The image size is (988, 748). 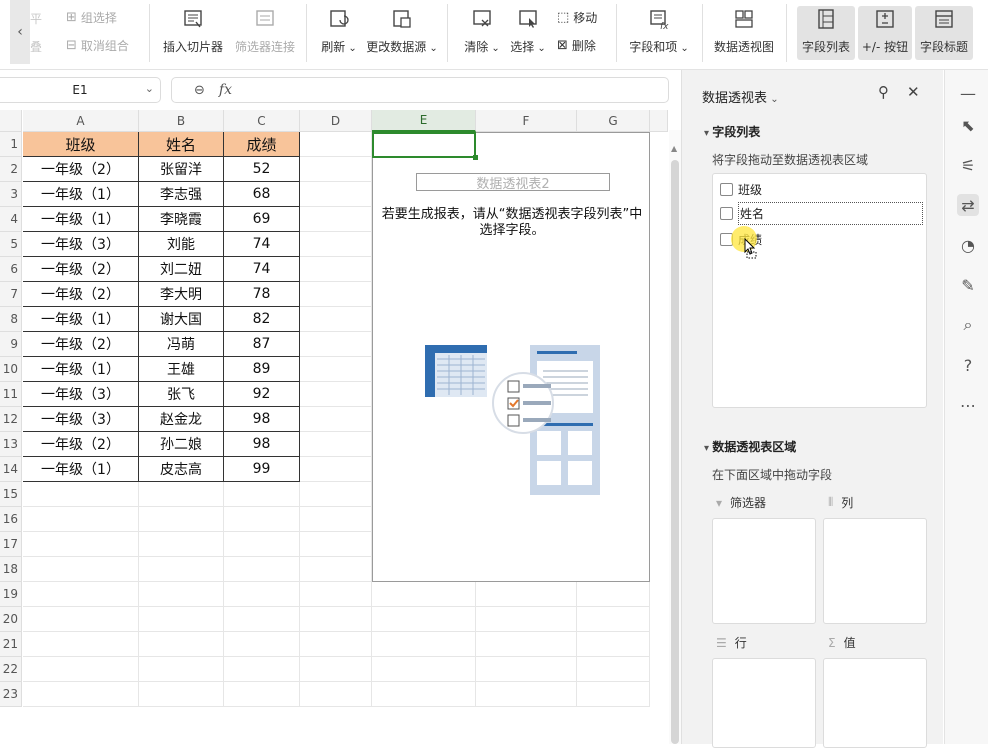 I want to click on cell-a23, so click(x=81, y=694).